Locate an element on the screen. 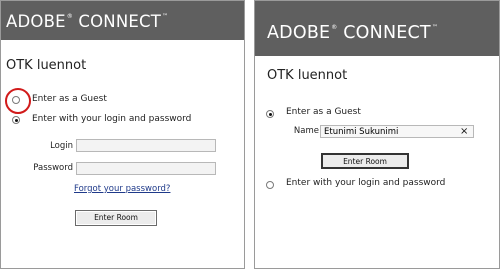  login-label: Login is located at coordinates (61, 146).